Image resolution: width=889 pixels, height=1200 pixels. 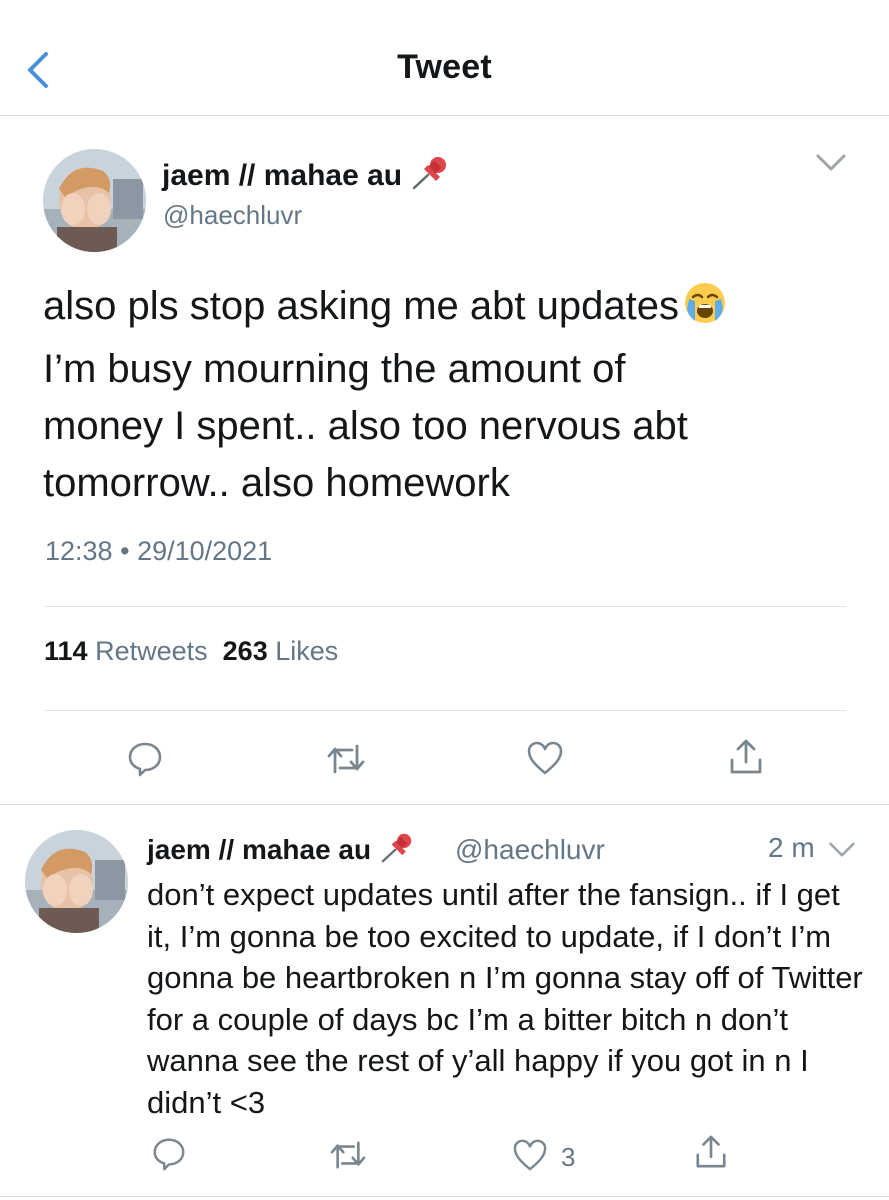 I want to click on author-name-row: jaem // mahae au, so click(x=306, y=177).